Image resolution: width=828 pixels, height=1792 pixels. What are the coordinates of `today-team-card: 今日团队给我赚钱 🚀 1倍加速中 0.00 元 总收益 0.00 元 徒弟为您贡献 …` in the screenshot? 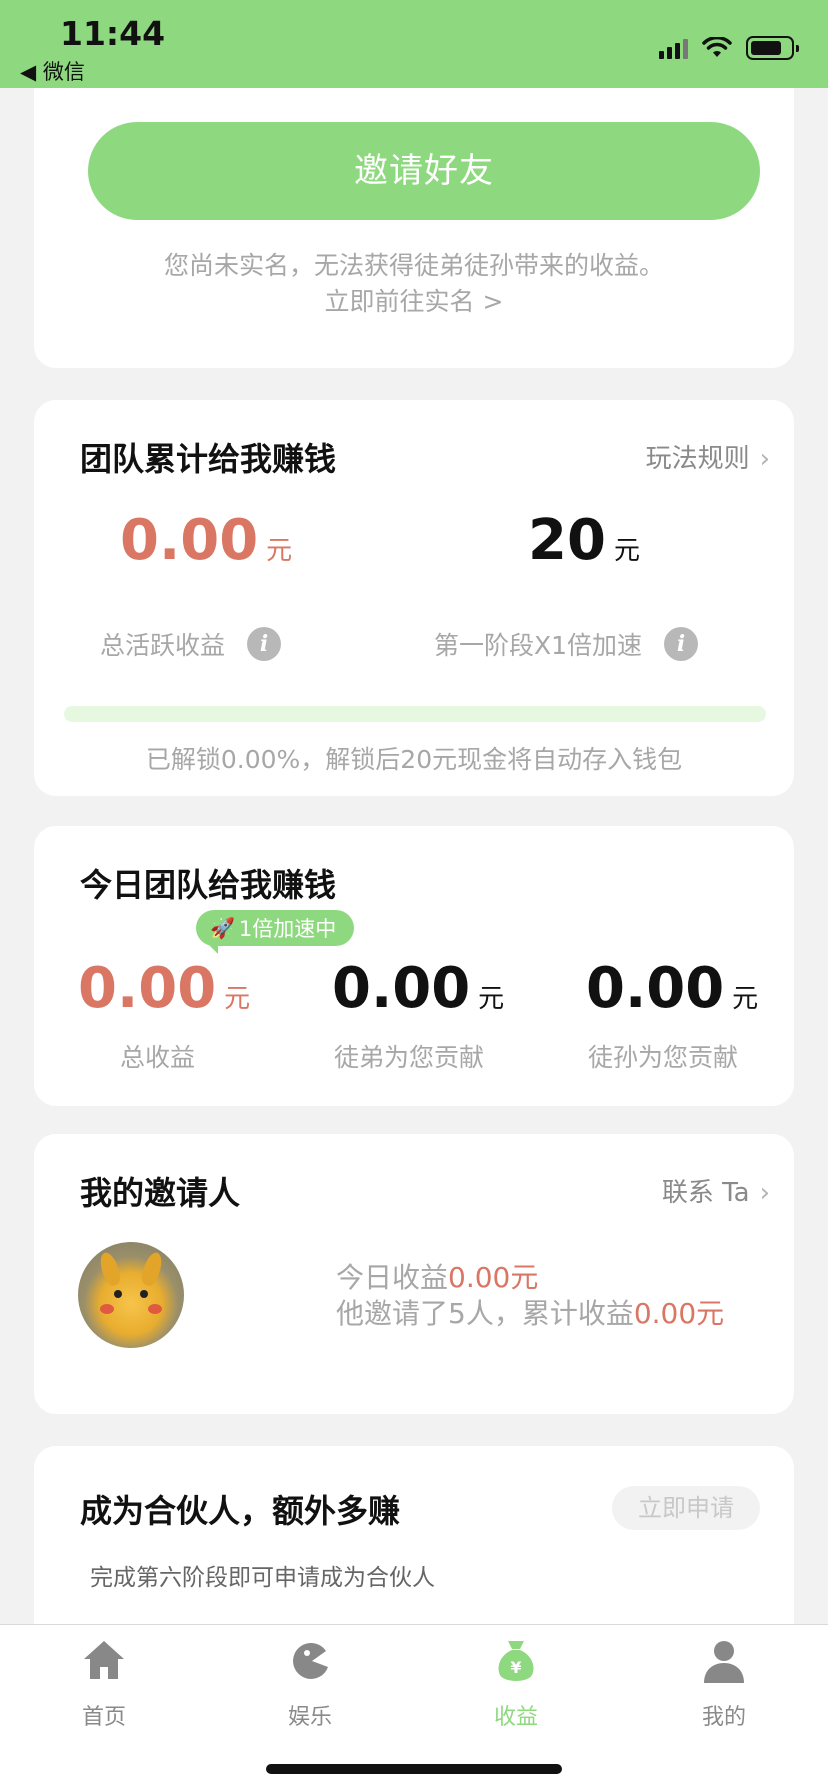 It's located at (414, 966).